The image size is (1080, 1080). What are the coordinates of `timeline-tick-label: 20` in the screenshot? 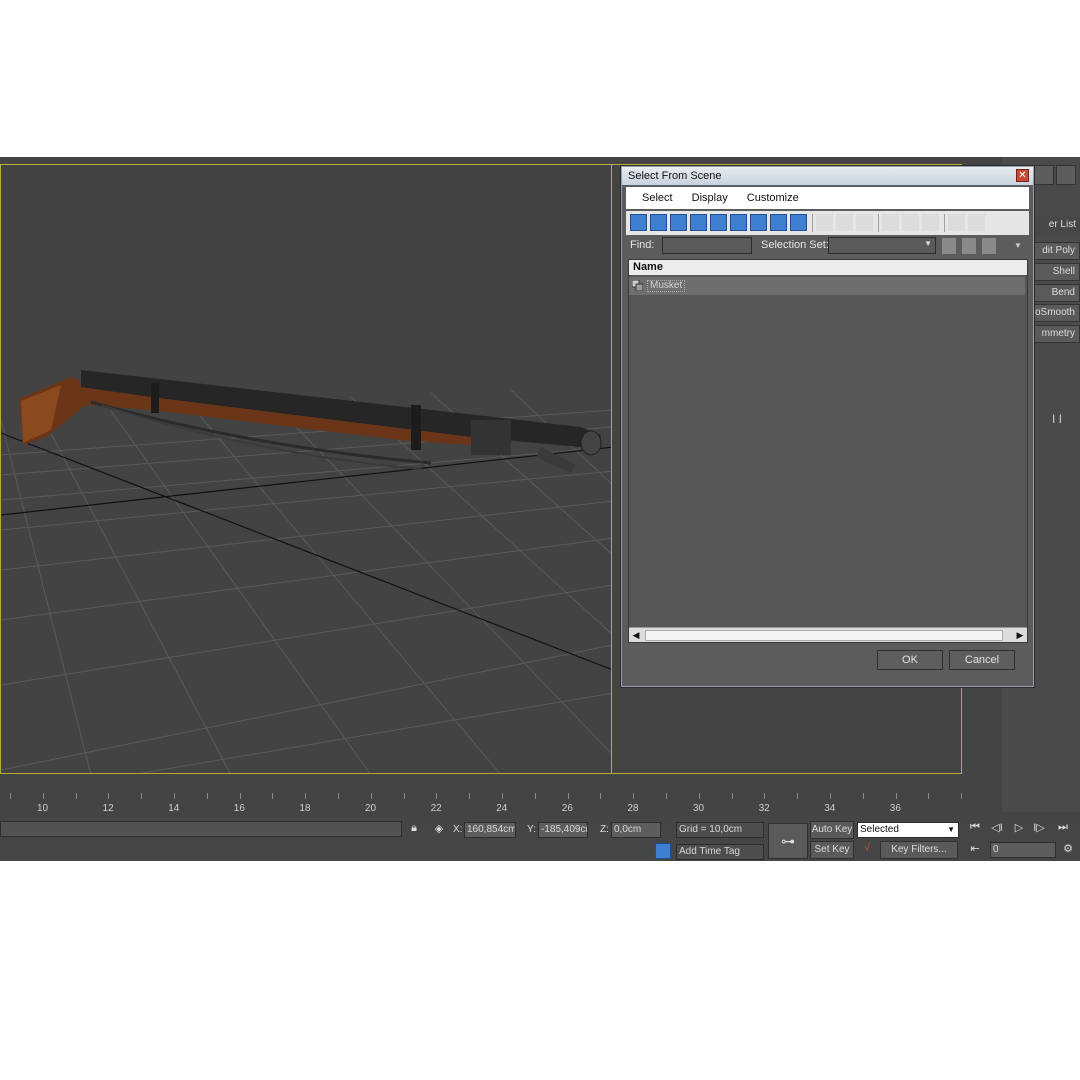 It's located at (371, 808).